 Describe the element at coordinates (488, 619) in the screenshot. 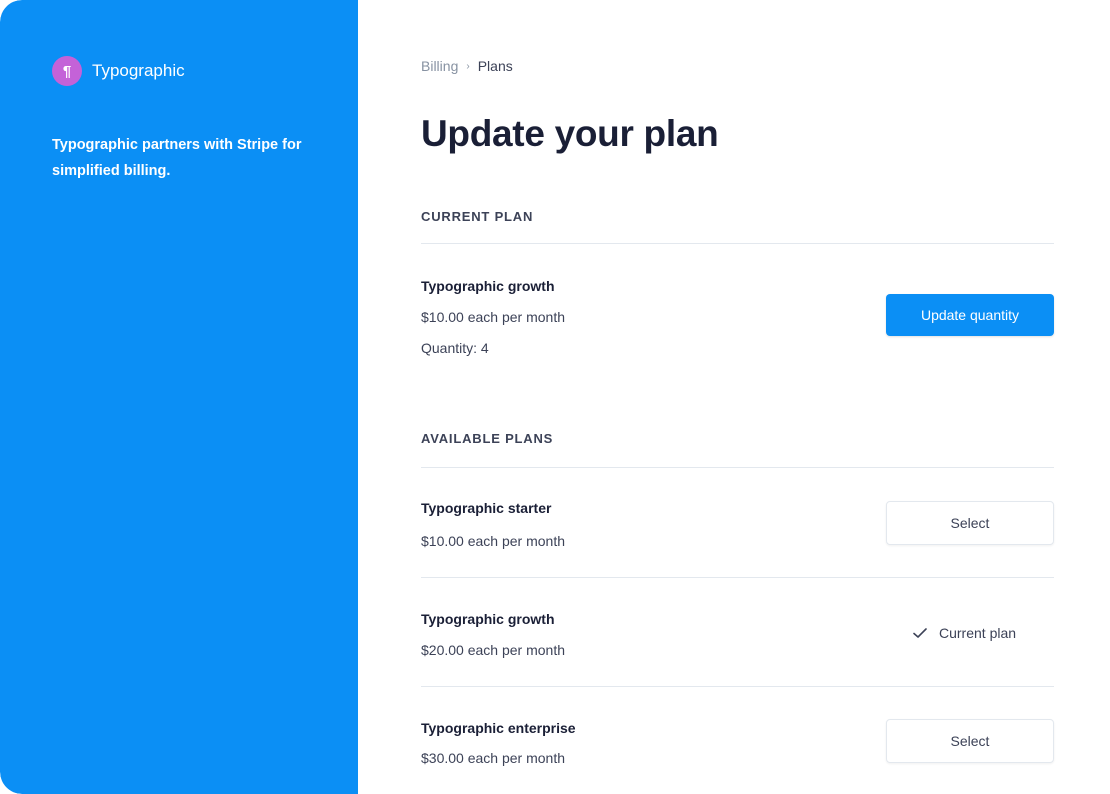

I see `plan-growth-name: Typographic growth` at that location.